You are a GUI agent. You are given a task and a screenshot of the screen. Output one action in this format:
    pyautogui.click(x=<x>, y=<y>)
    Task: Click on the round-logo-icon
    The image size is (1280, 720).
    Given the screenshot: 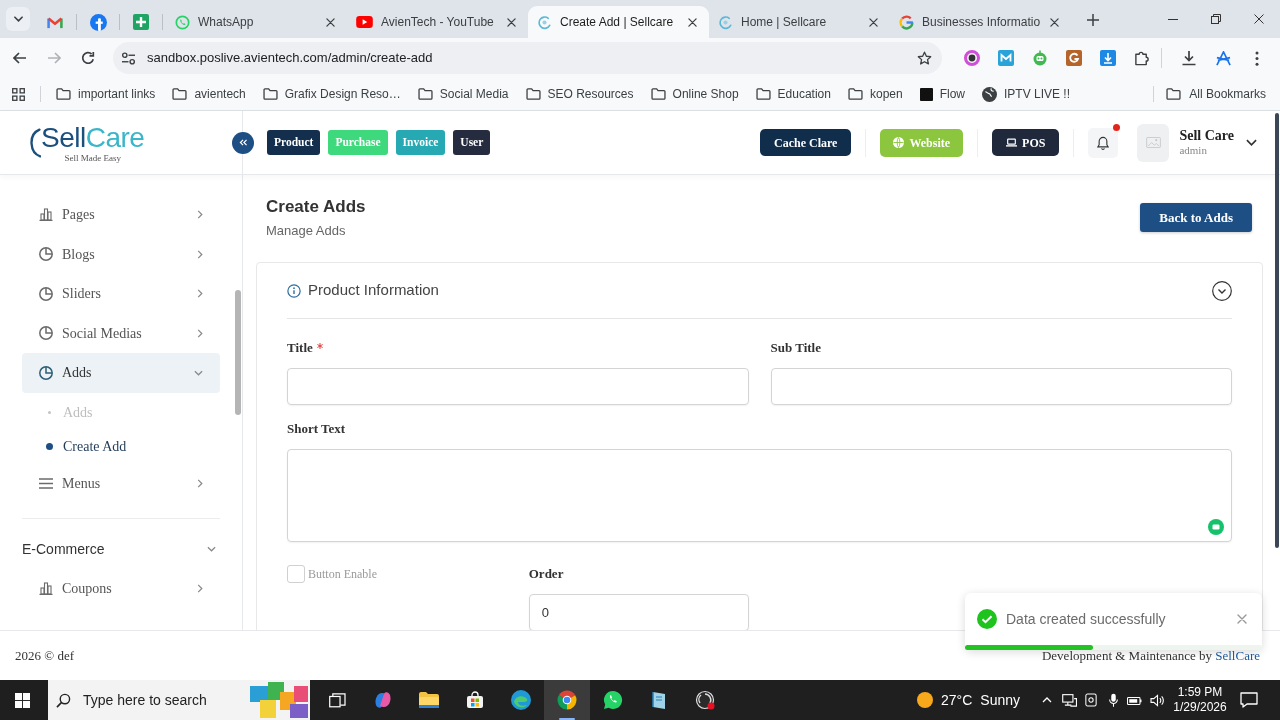 What is the action you would take?
    pyautogui.click(x=98, y=22)
    